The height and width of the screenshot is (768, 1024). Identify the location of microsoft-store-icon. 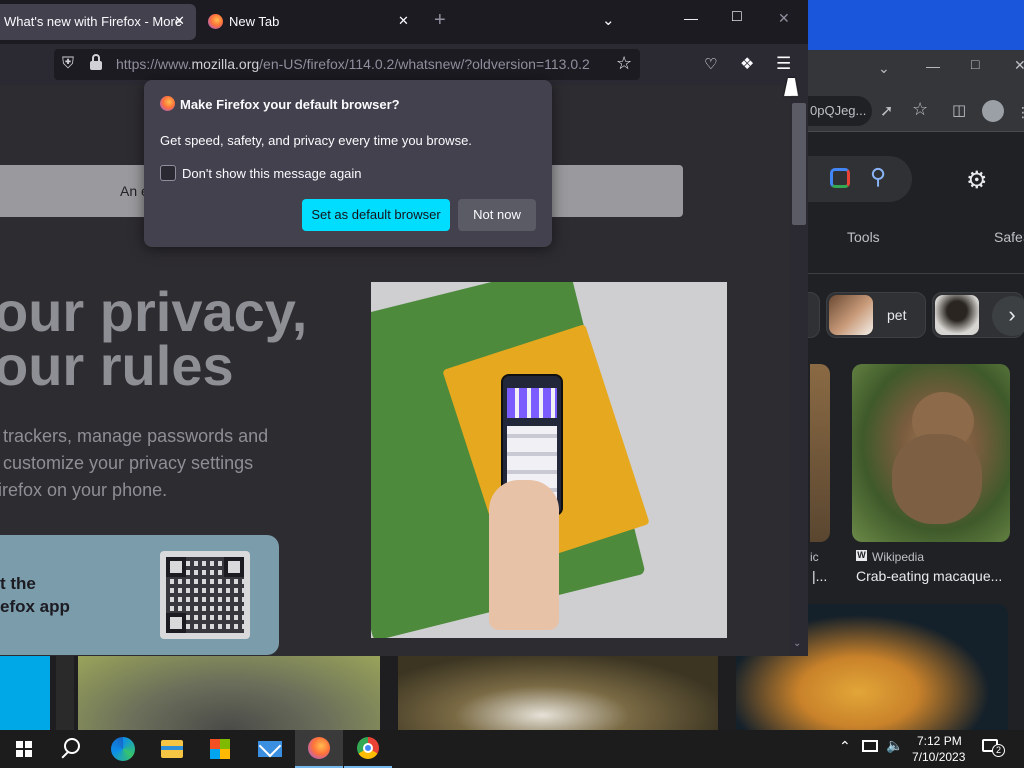
(220, 749).